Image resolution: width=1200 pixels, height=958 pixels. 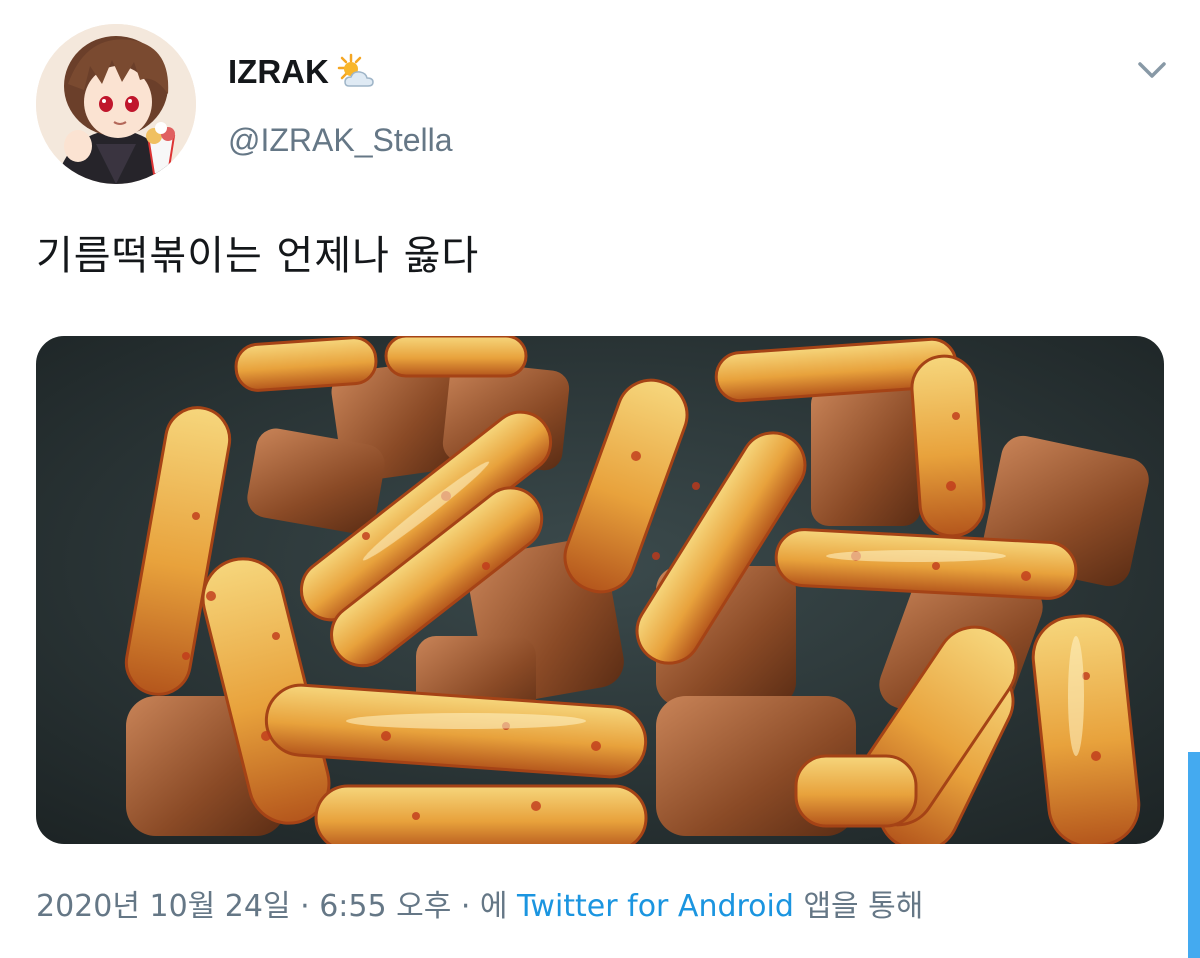 I want to click on display-name-text: IZRAK, so click(x=278, y=71).